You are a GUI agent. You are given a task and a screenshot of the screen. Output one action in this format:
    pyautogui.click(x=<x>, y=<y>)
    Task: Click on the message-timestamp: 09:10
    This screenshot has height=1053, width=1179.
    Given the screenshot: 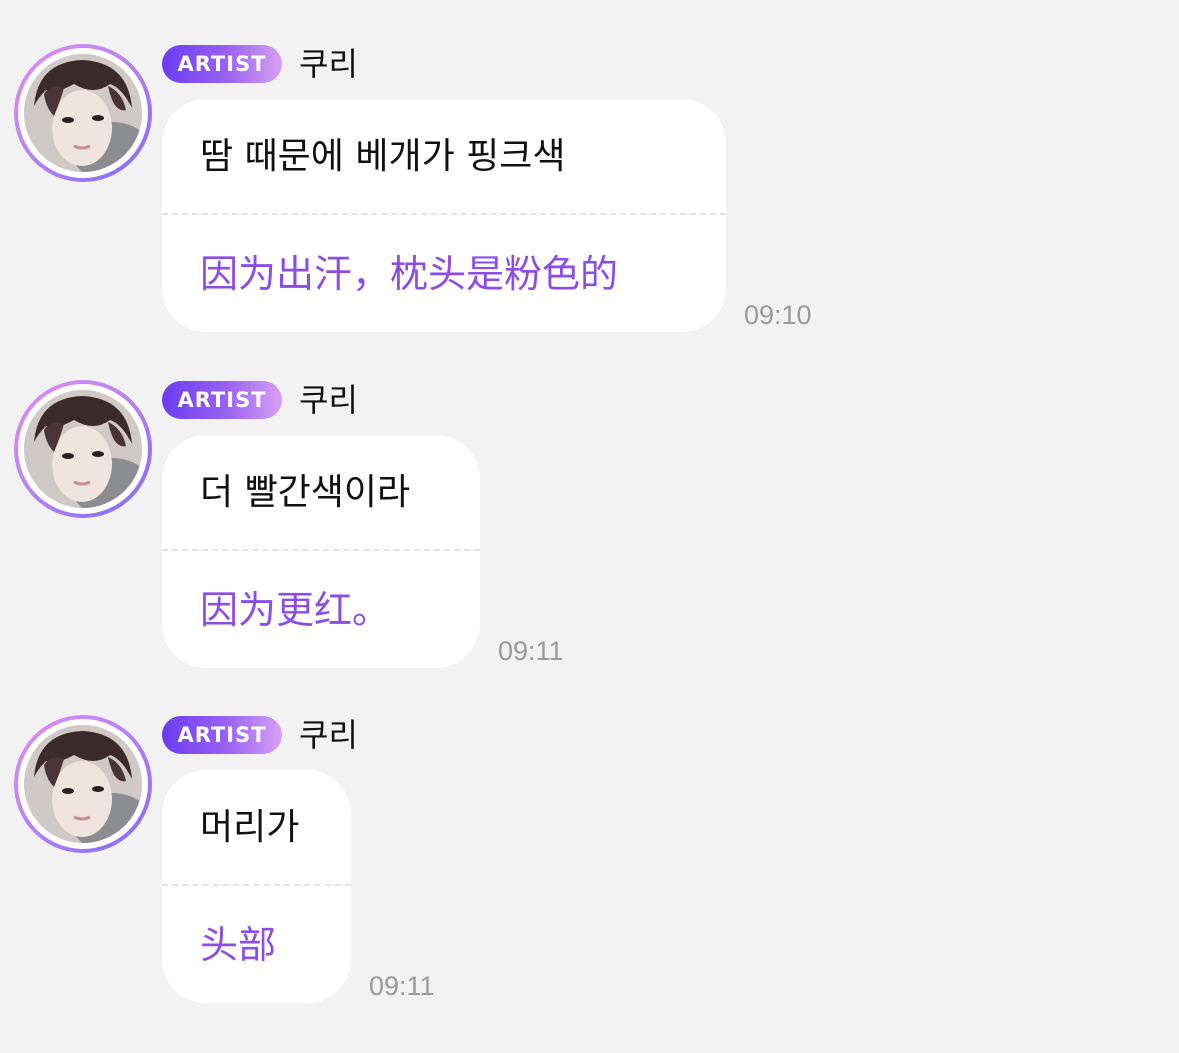 What is the action you would take?
    pyautogui.click(x=778, y=315)
    